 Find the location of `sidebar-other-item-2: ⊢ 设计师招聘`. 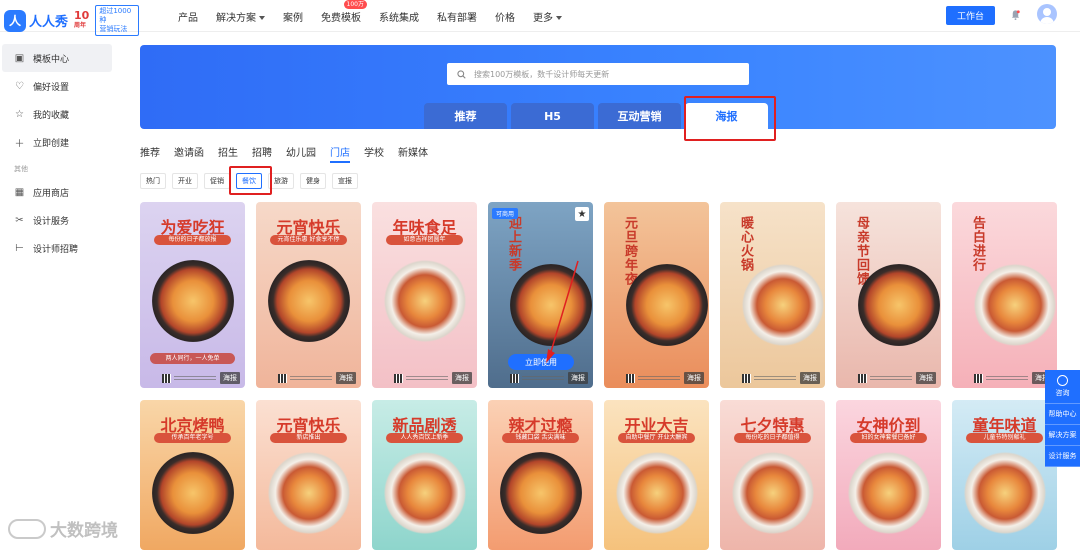

sidebar-other-item-2: ⊢ 设计师招聘 is located at coordinates (57, 248).